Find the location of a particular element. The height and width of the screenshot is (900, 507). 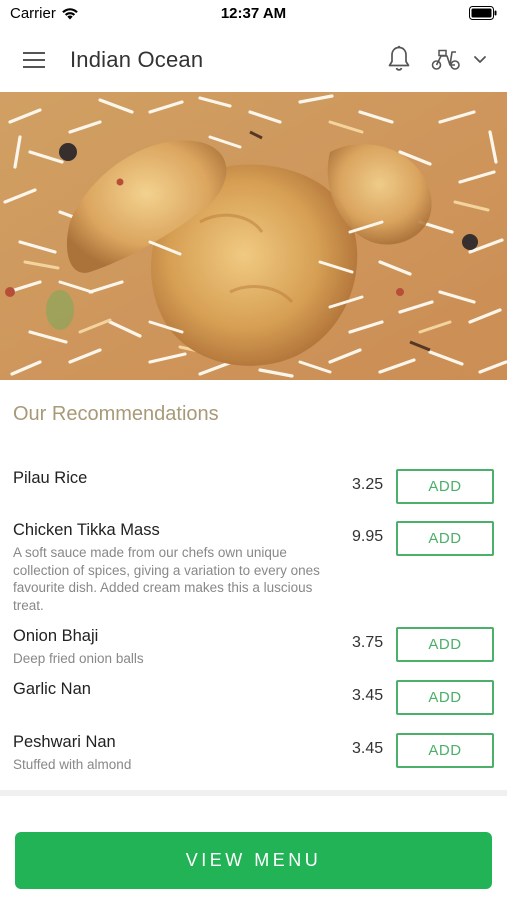

list-item: Garlic Nan 3.45 ADD is located at coordinates (253, 699).